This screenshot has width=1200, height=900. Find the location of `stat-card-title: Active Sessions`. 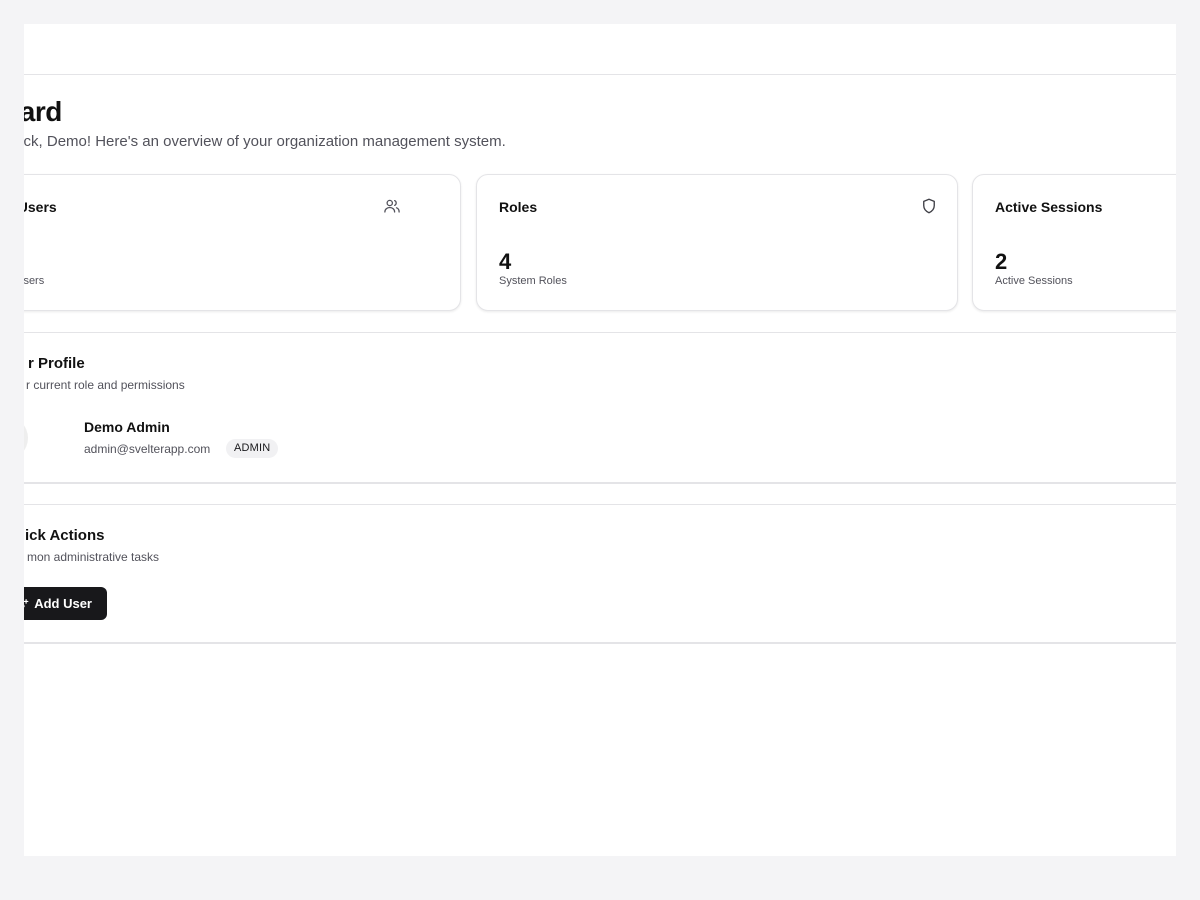

stat-card-title: Active Sessions is located at coordinates (1049, 207).